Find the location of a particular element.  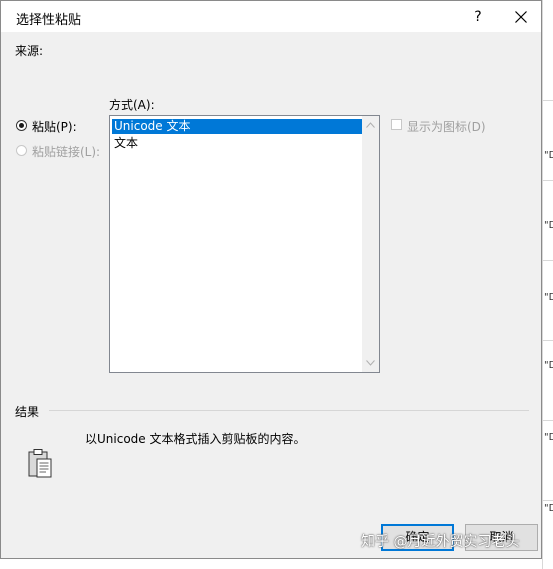

display-as-icon-label: 显示为图标(D) is located at coordinates (446, 126).